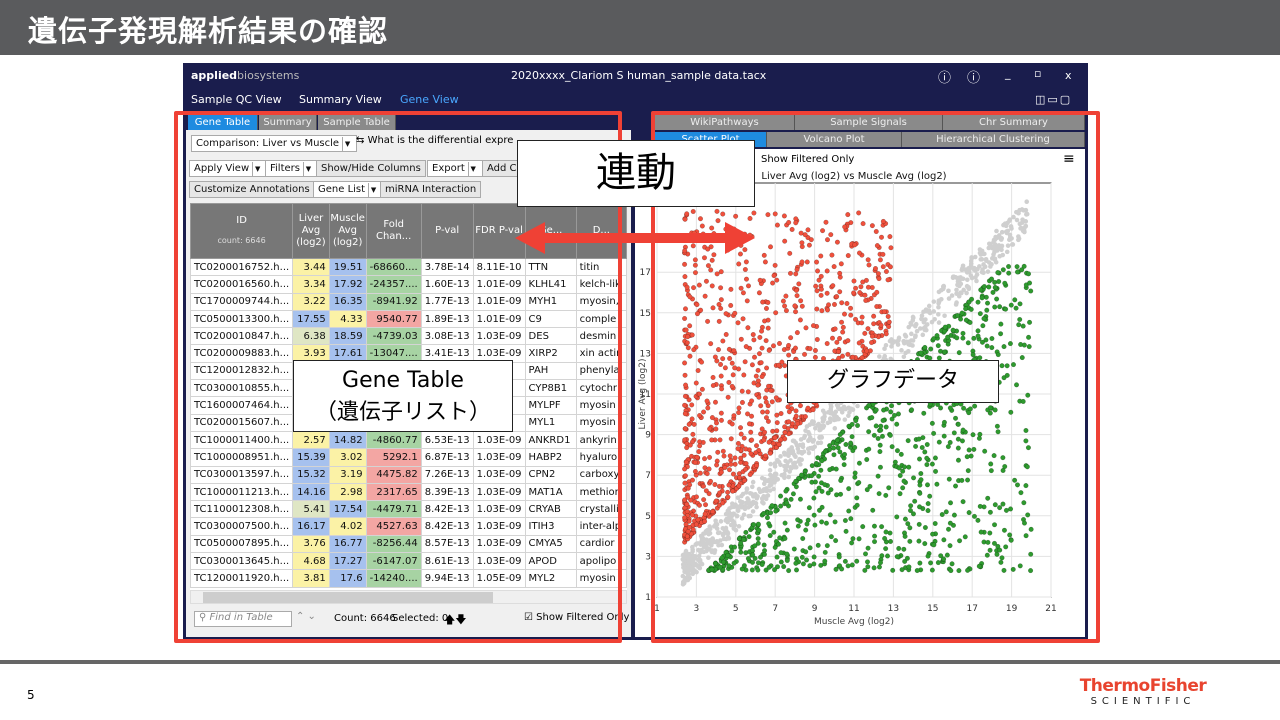 The width and height of the screenshot is (1280, 720). Describe the element at coordinates (1037, 73) in the screenshot. I see `maximize-icon: ▫` at that location.